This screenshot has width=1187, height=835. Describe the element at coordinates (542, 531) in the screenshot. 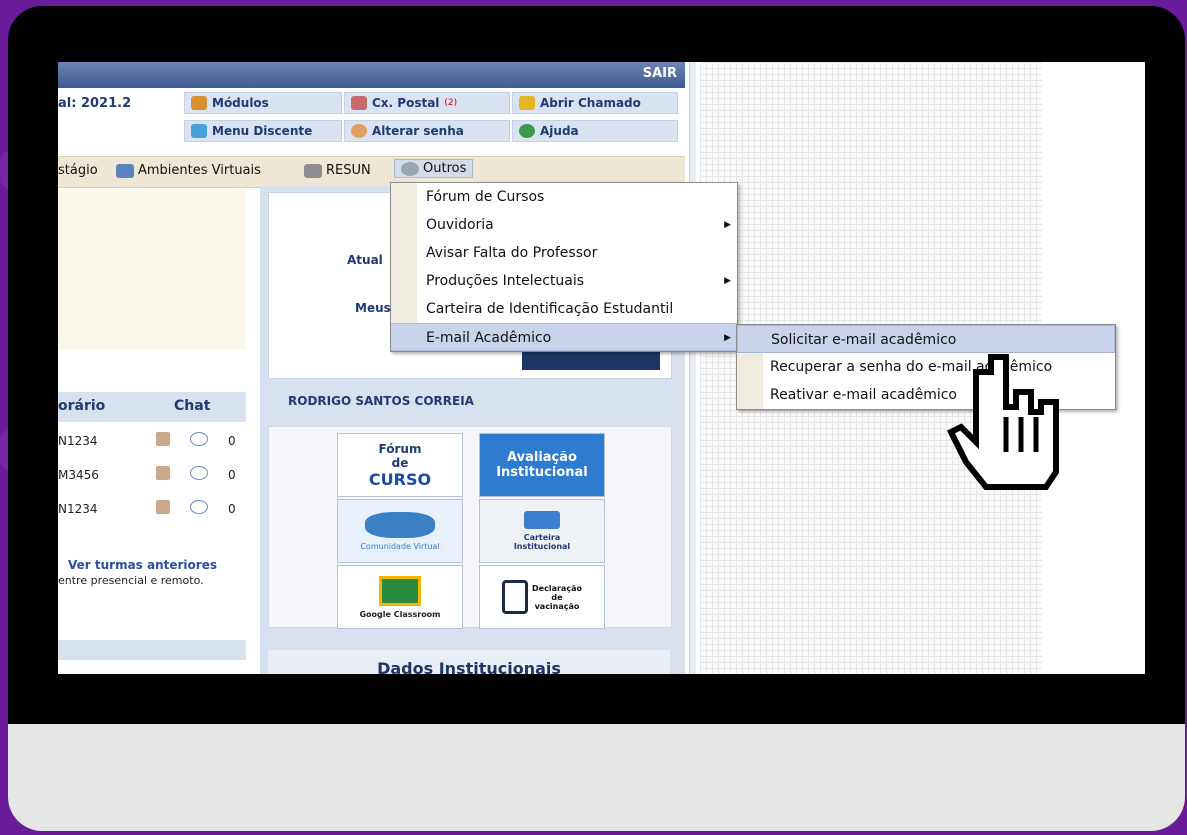

I see `carteira-institucional-button: Carteira Institucional` at that location.